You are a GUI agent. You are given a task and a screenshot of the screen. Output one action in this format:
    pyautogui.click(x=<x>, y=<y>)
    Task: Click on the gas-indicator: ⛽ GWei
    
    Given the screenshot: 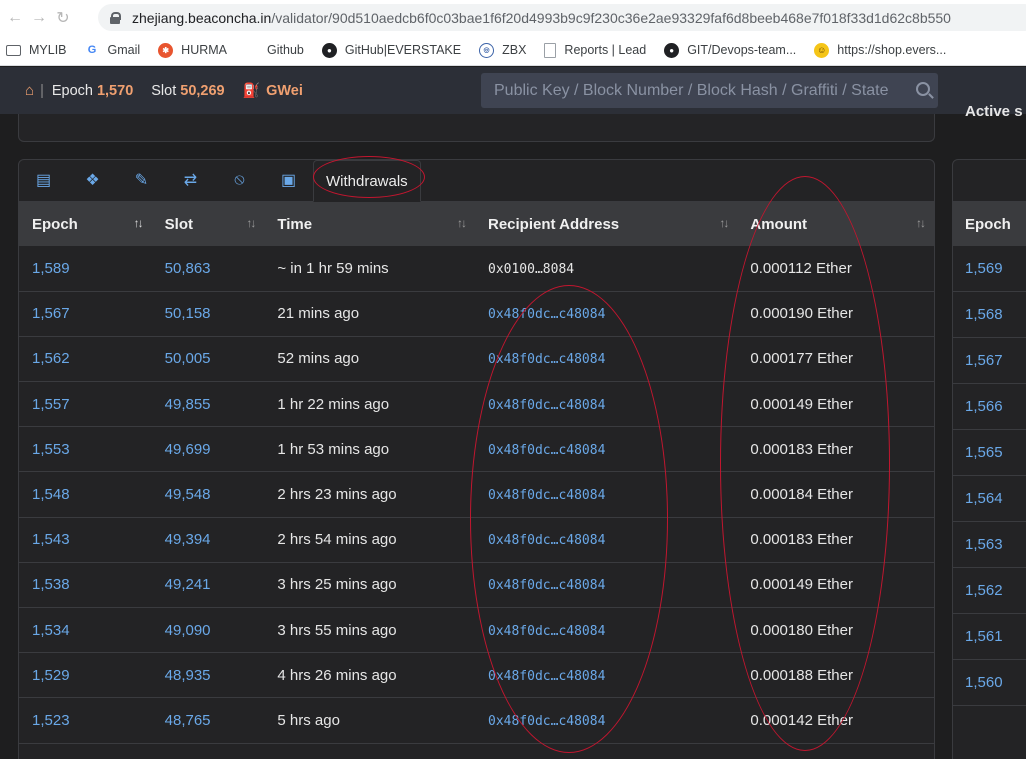 What is the action you would take?
    pyautogui.click(x=273, y=90)
    